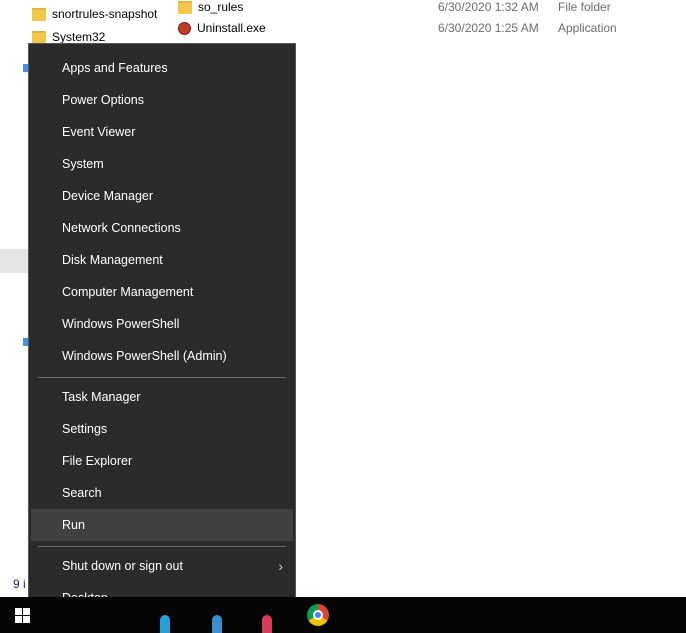 The width and height of the screenshot is (686, 633). What do you see at coordinates (162, 461) in the screenshot?
I see `menu-item-file-explorer: File Explorer` at bounding box center [162, 461].